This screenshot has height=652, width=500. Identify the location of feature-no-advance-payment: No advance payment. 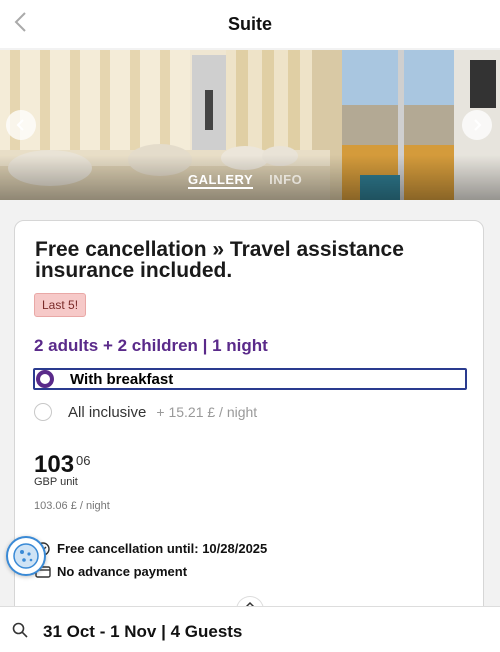
(111, 571).